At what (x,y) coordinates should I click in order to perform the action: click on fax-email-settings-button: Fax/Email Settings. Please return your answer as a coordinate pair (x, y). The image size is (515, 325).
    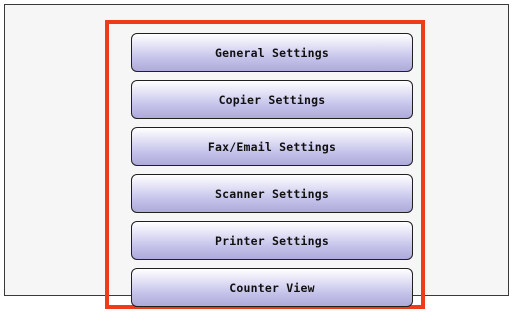
    Looking at the image, I should click on (272, 146).